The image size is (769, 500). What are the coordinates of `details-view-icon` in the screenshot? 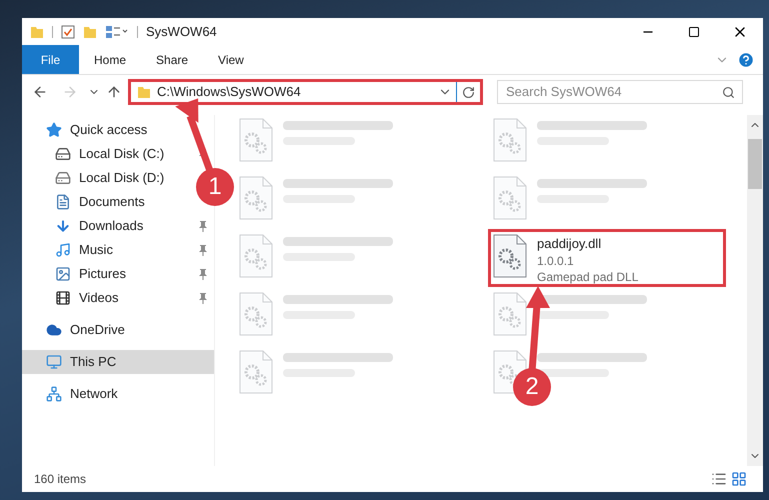 It's located at (719, 479).